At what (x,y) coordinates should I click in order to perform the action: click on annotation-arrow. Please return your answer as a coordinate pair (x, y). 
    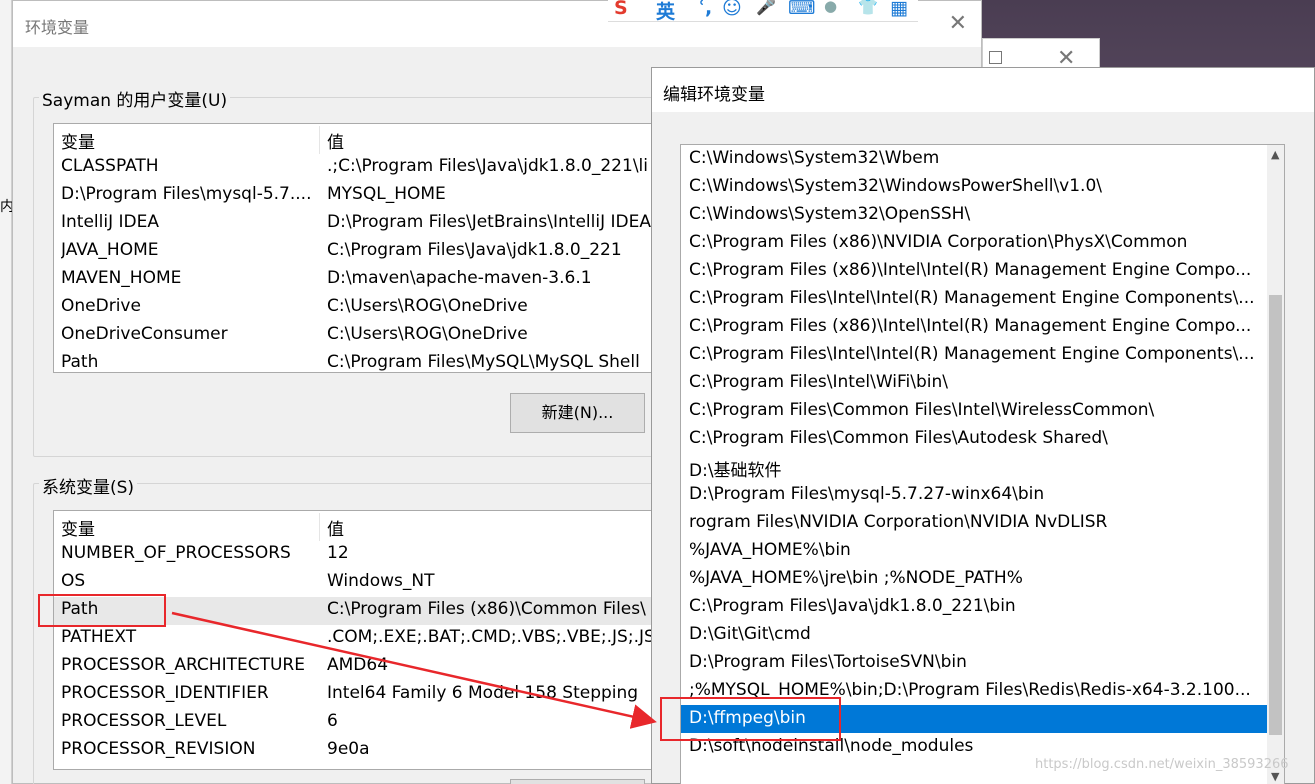
    Looking at the image, I should click on (414, 670).